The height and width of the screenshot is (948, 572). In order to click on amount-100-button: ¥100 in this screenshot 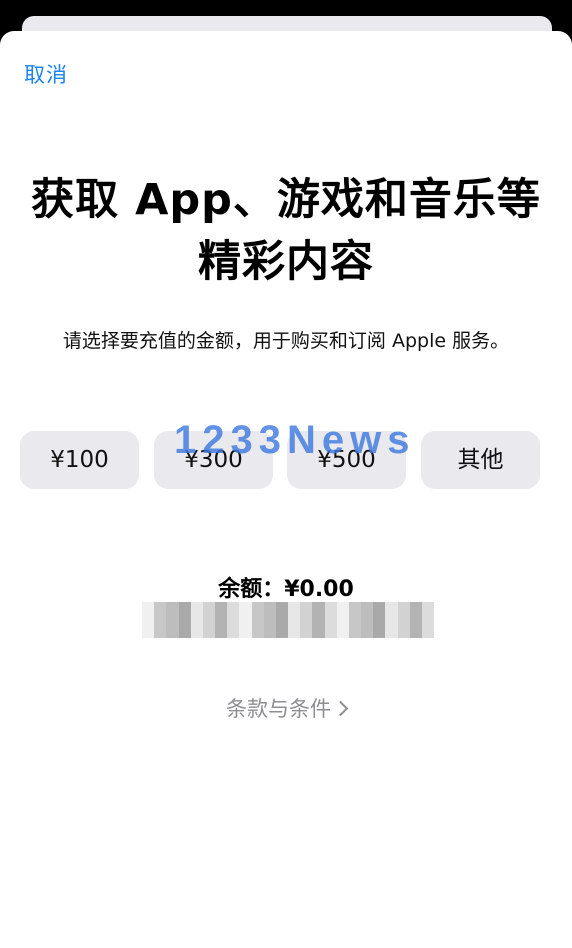, I will do `click(79, 460)`.